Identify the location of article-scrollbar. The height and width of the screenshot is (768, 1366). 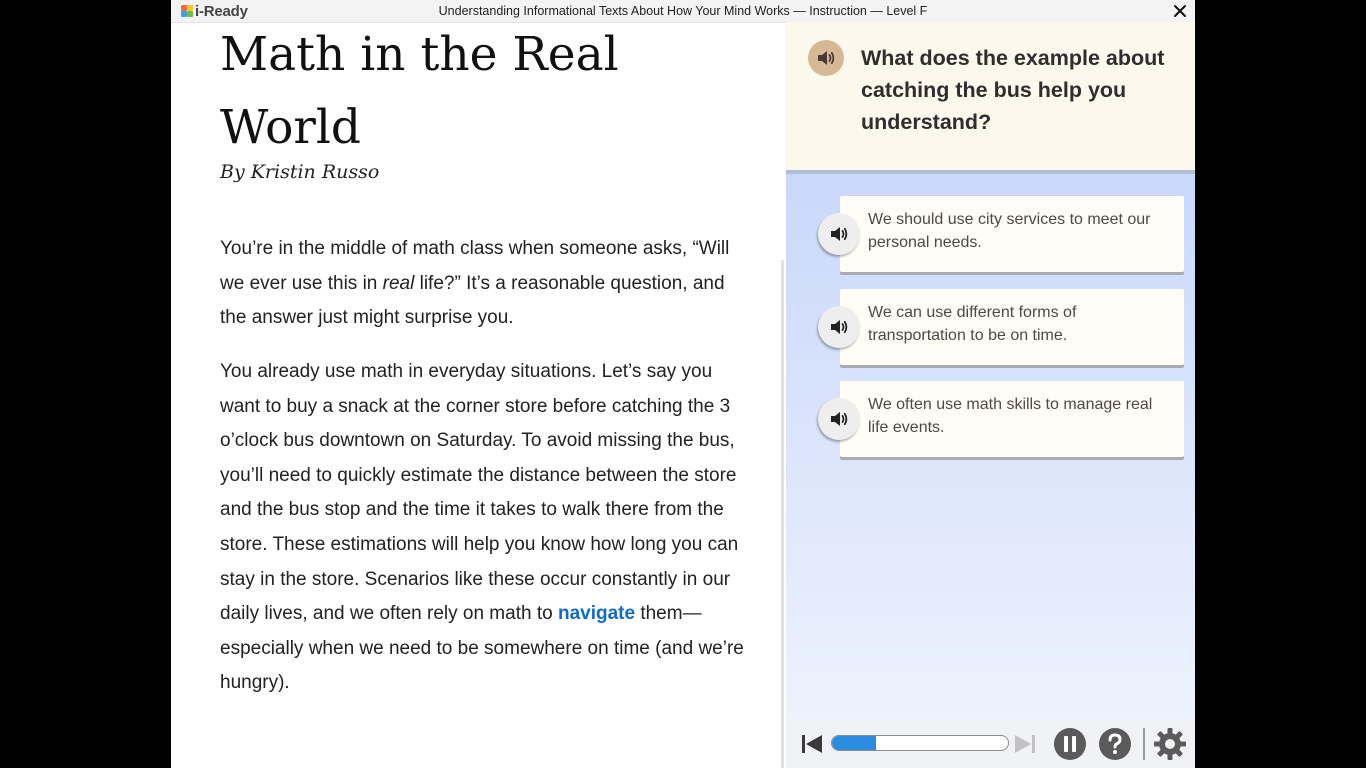
(782, 514).